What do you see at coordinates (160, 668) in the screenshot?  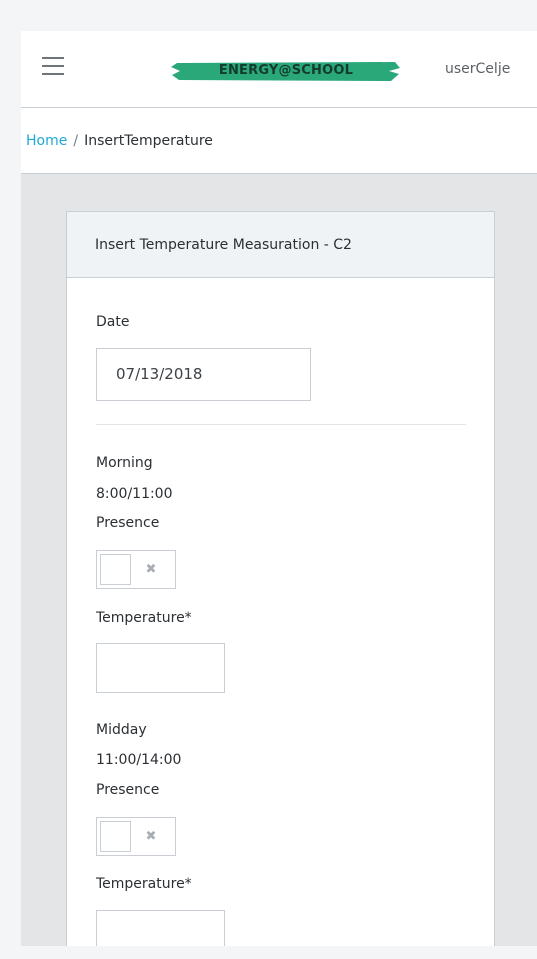 I see `temperature-input-morning` at bounding box center [160, 668].